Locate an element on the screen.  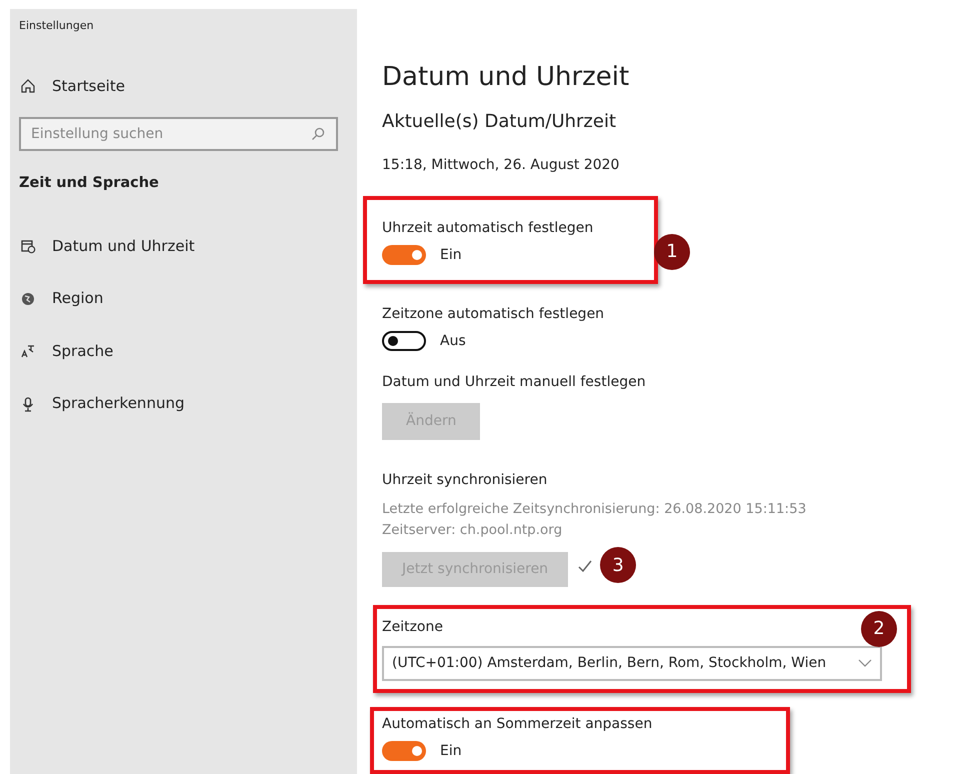
home-link: Startseite is located at coordinates (184, 85).